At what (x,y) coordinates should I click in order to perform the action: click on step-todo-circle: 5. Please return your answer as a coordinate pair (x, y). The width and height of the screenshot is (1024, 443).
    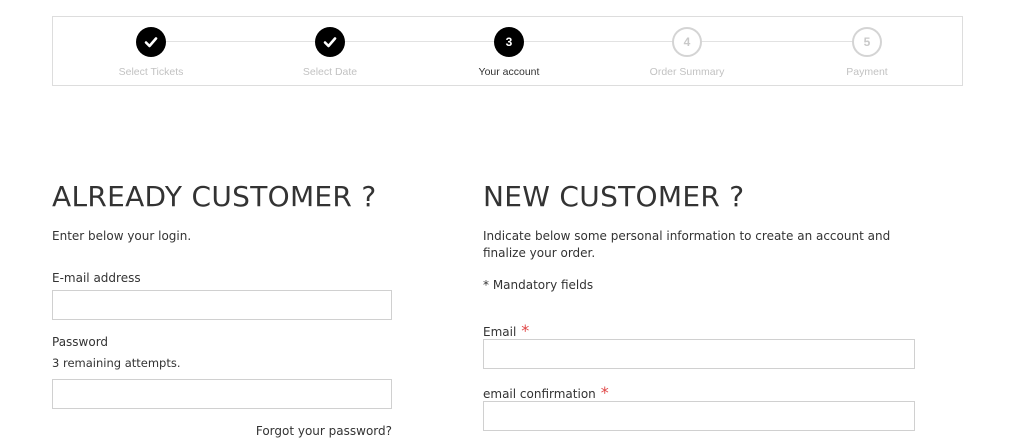
    Looking at the image, I should click on (867, 42).